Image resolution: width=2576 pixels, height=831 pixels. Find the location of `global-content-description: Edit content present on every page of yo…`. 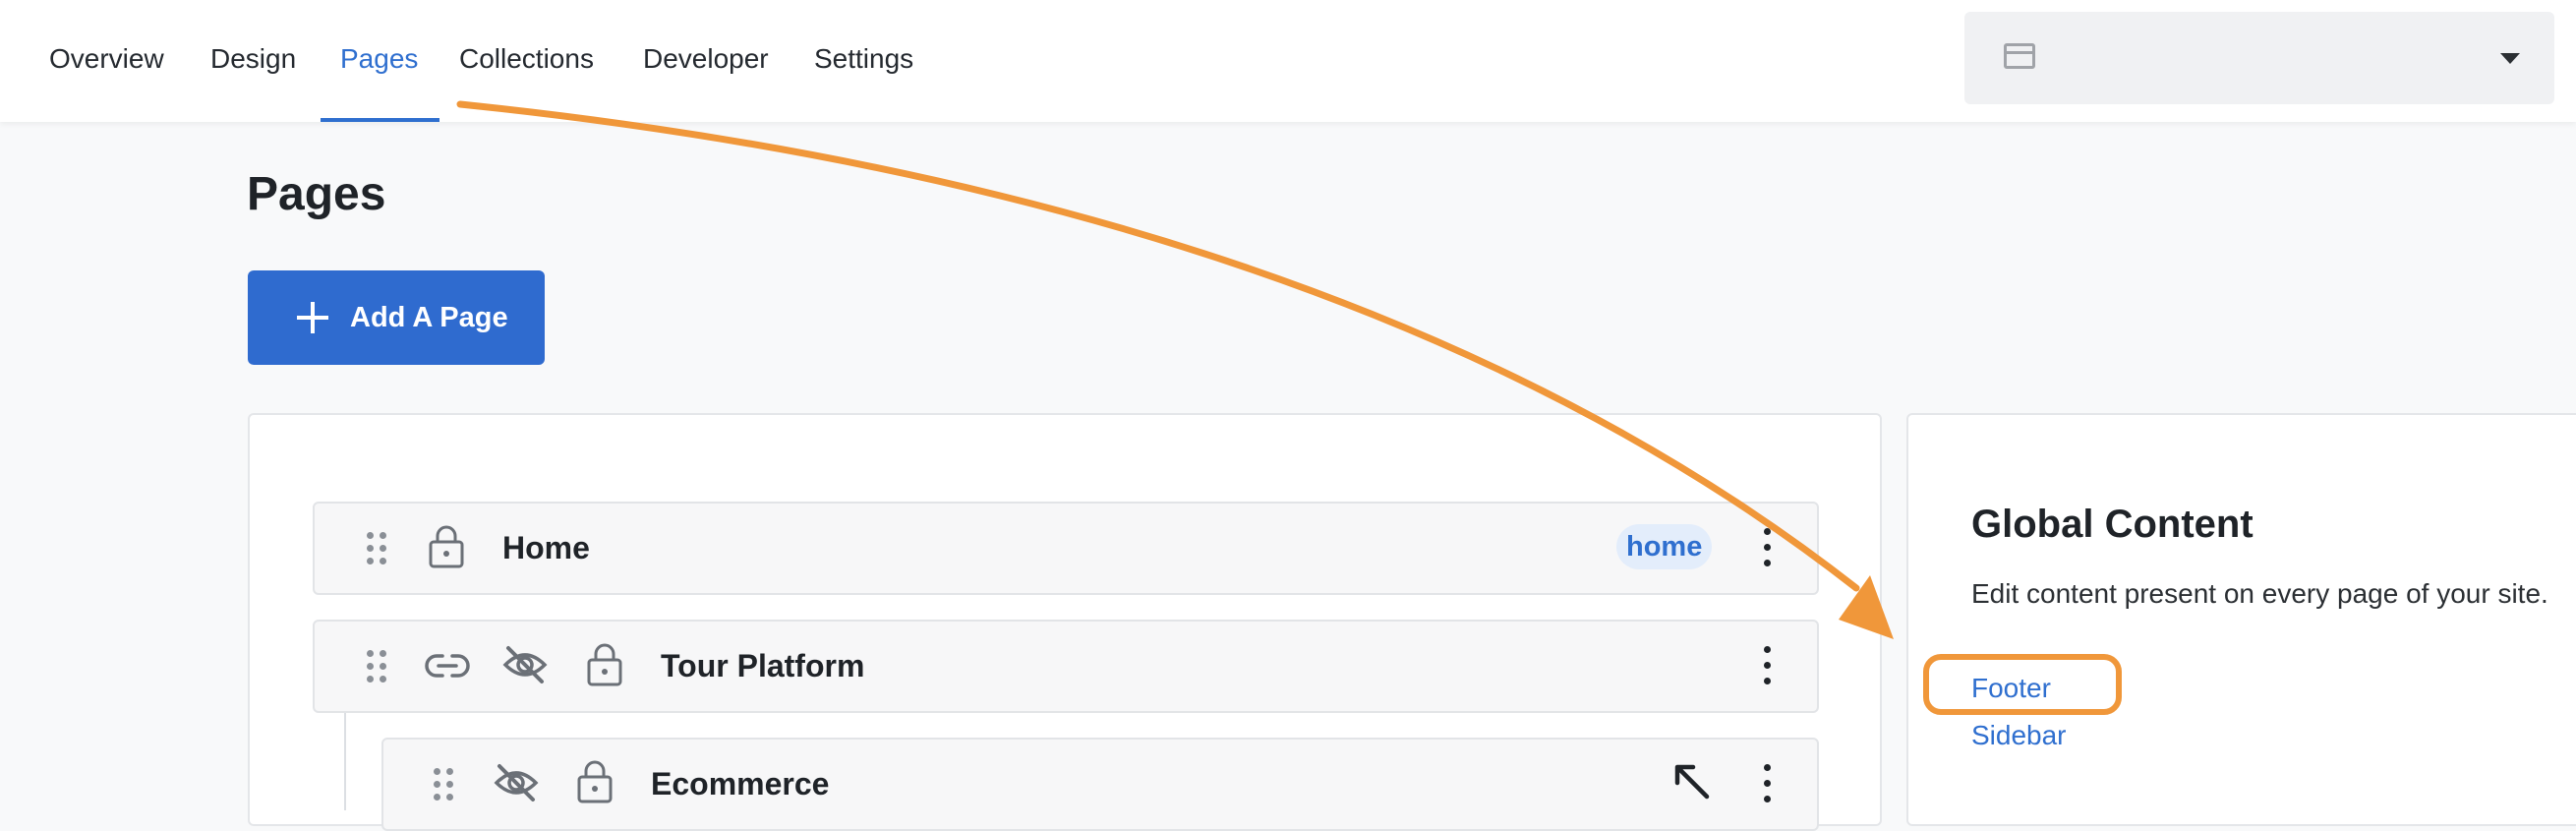

global-content-description: Edit content present on every page of yo… is located at coordinates (2259, 593).